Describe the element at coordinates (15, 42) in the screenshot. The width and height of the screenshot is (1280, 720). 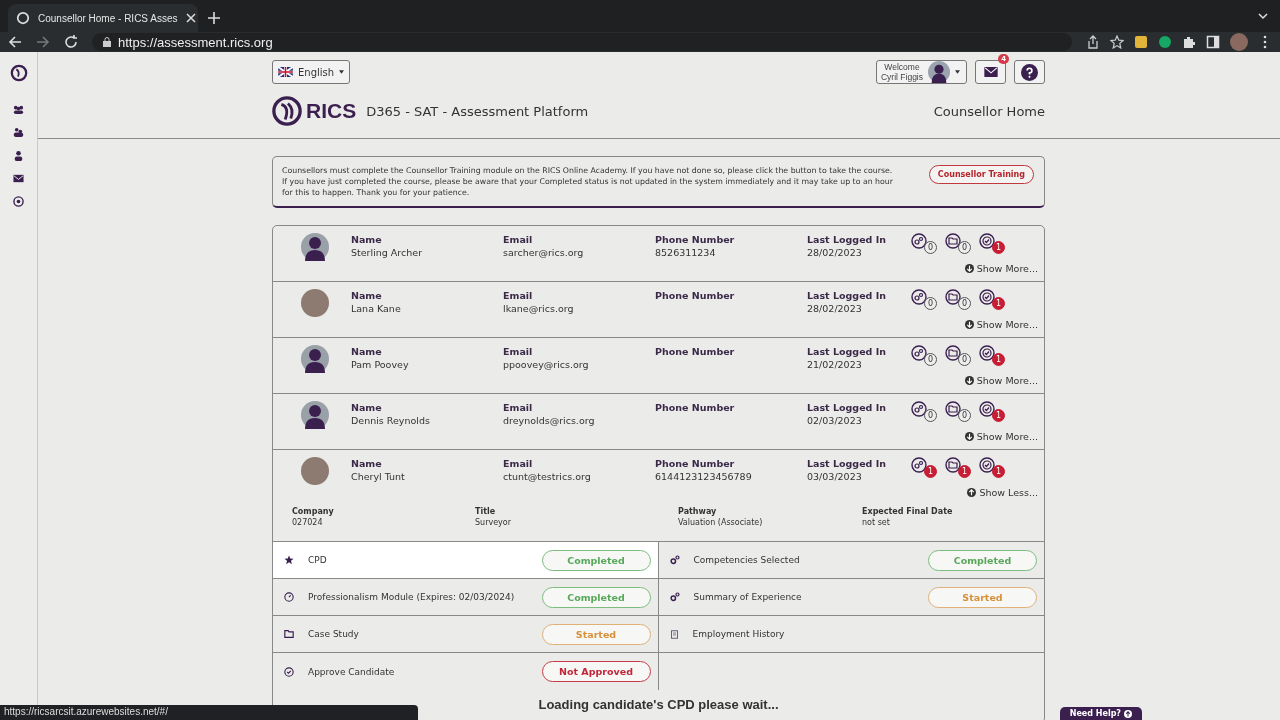
I see `back-icon` at that location.